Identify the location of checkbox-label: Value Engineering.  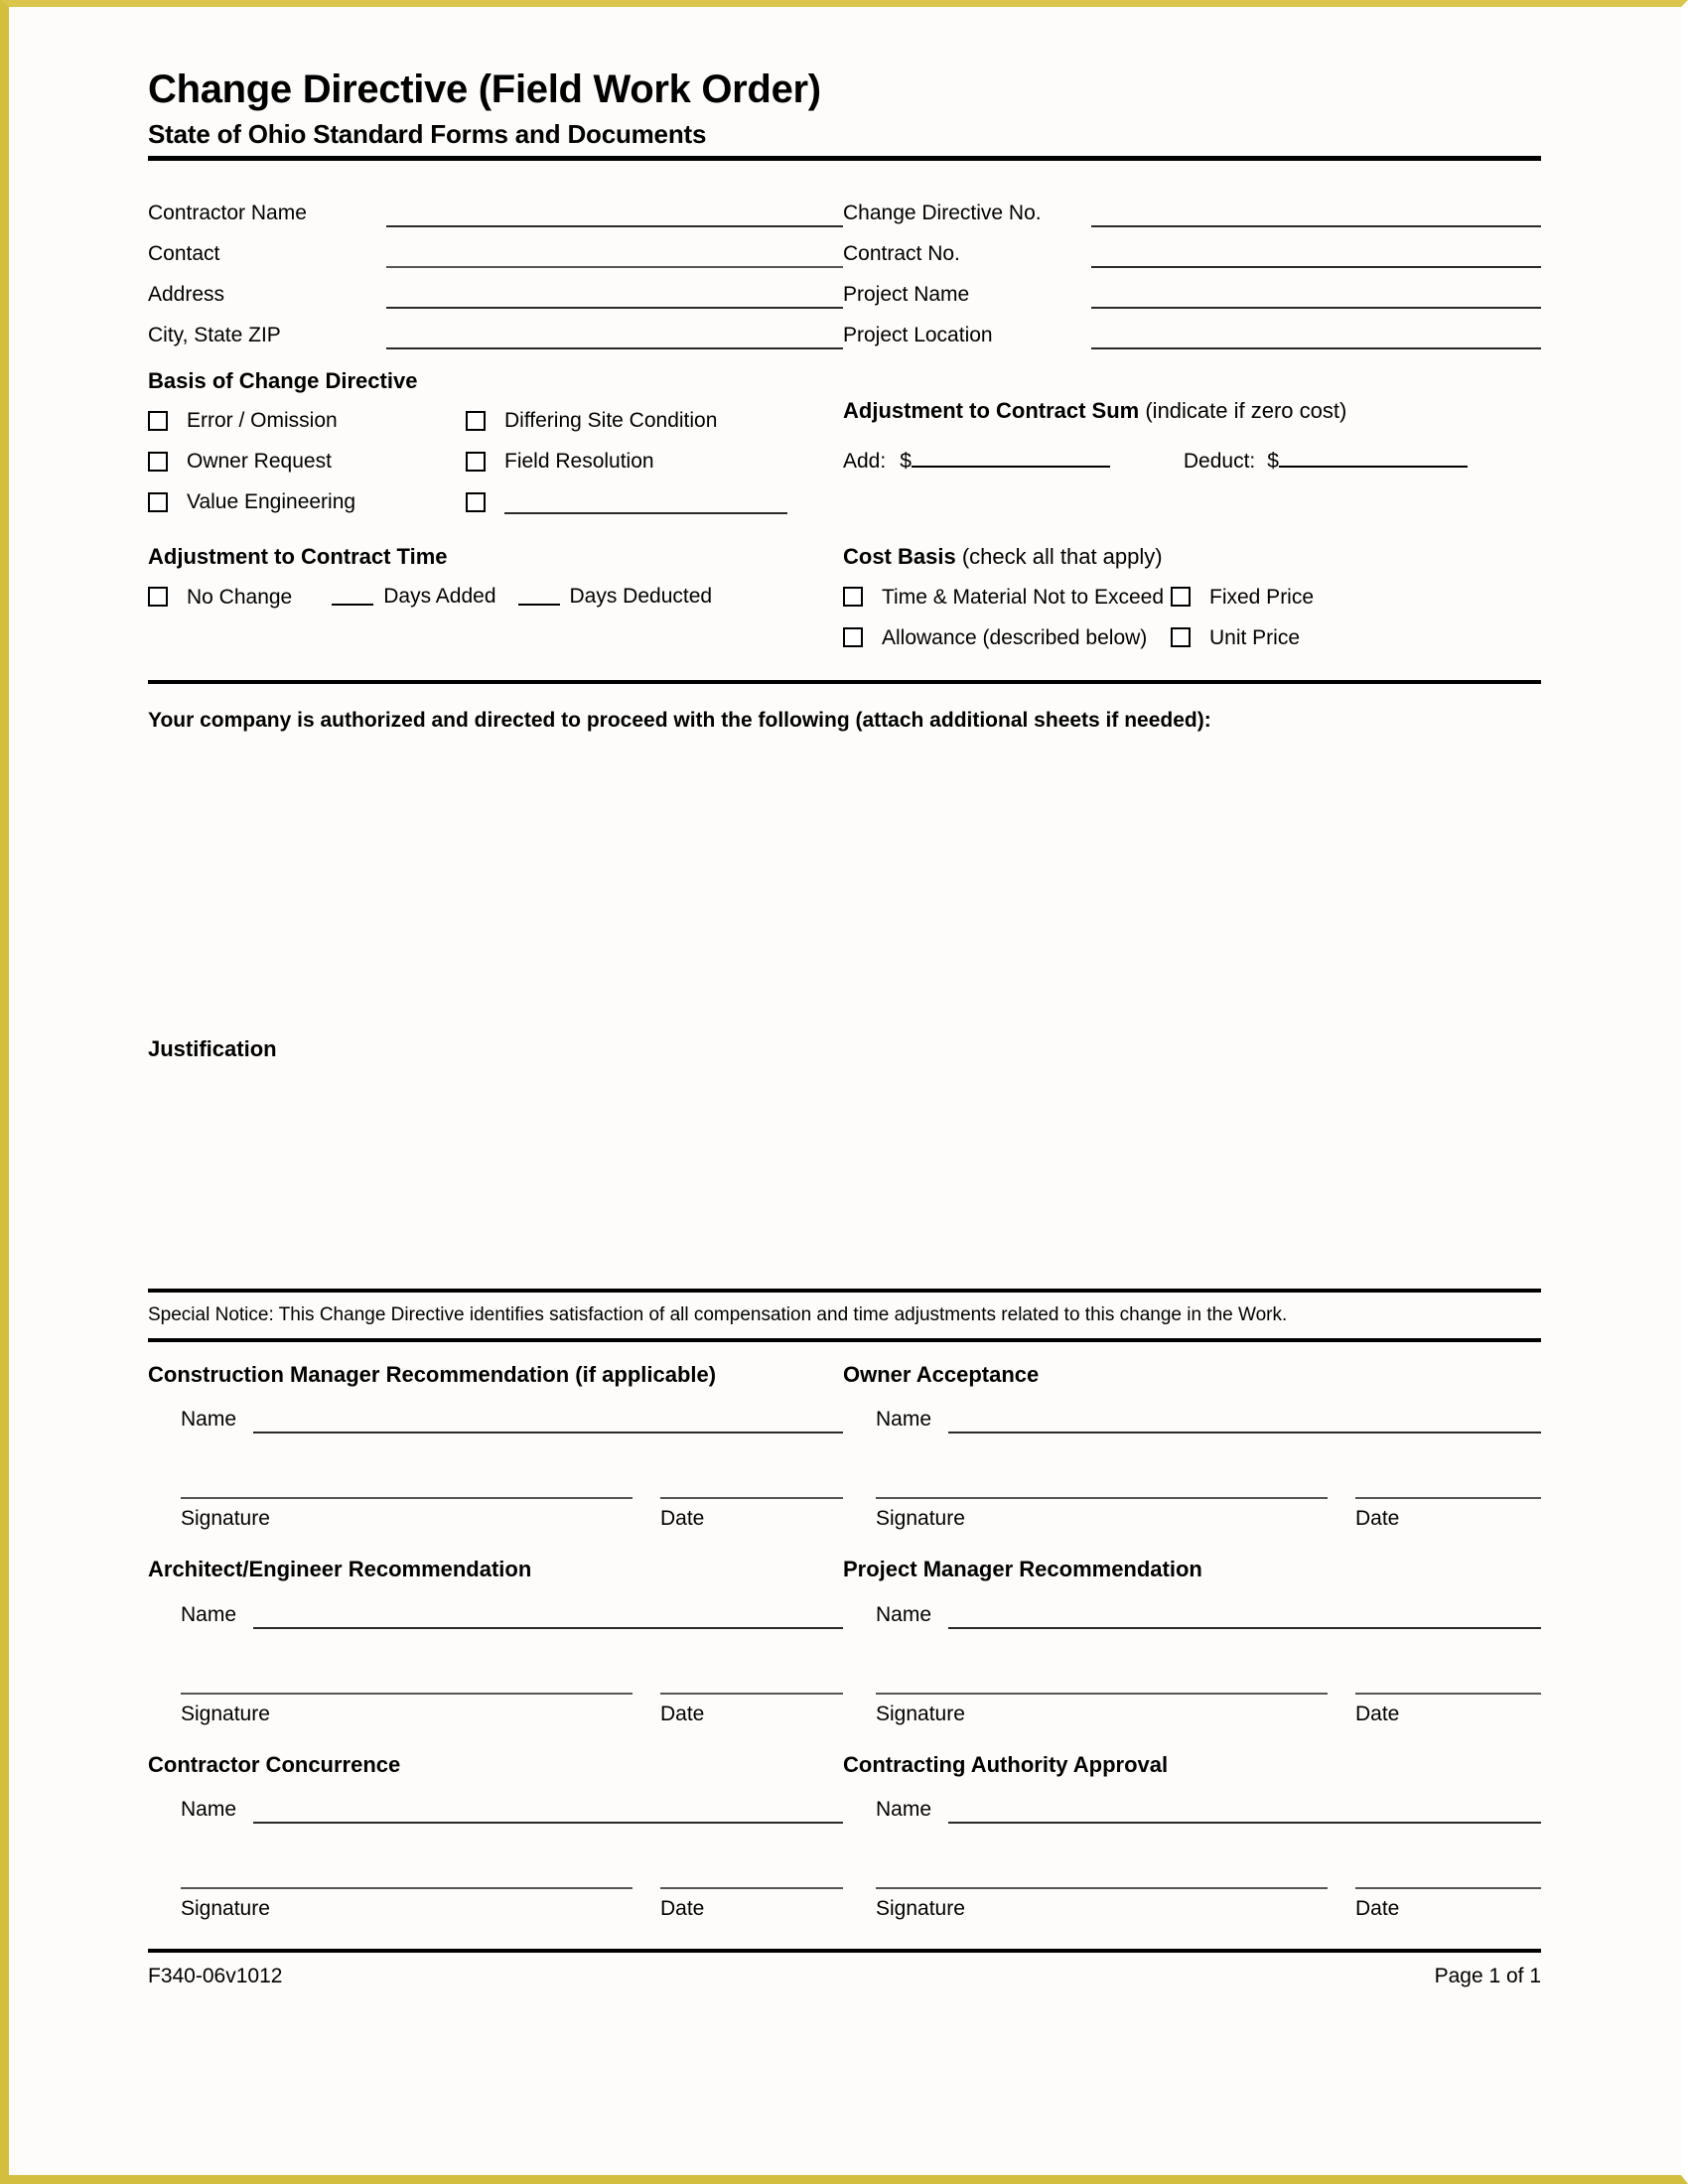
(271, 502).